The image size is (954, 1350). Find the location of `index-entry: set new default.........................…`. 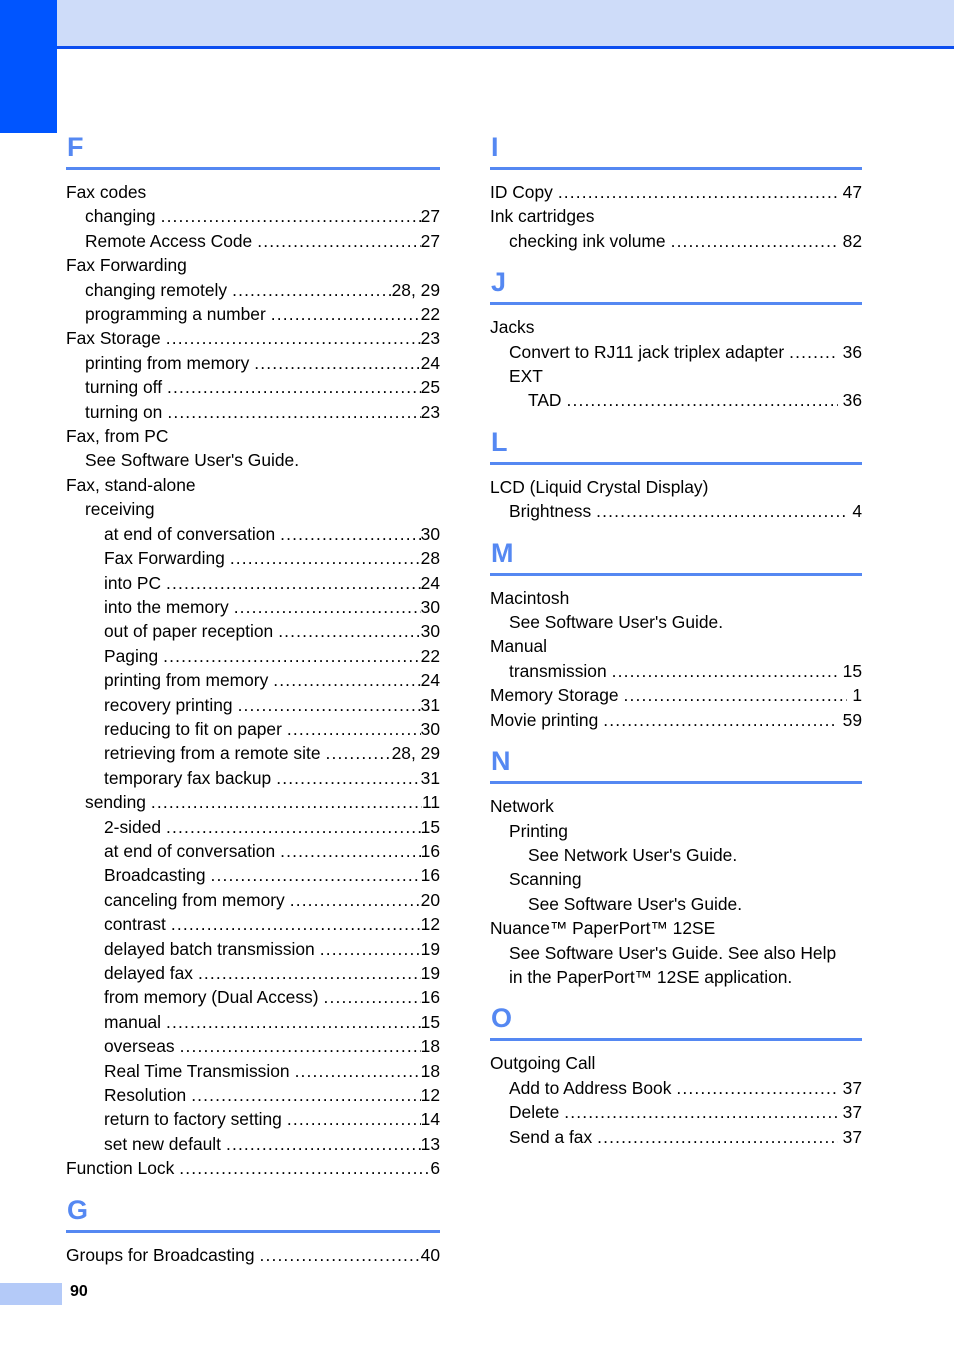

index-entry: set new default.........................… is located at coordinates (253, 1144).